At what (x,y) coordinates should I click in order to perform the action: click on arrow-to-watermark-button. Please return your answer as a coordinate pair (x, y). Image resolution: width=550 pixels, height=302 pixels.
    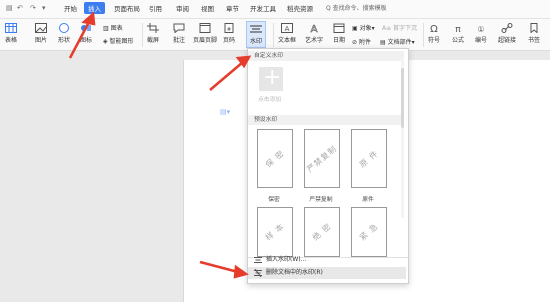
    Looking at the image, I should click on (230, 73).